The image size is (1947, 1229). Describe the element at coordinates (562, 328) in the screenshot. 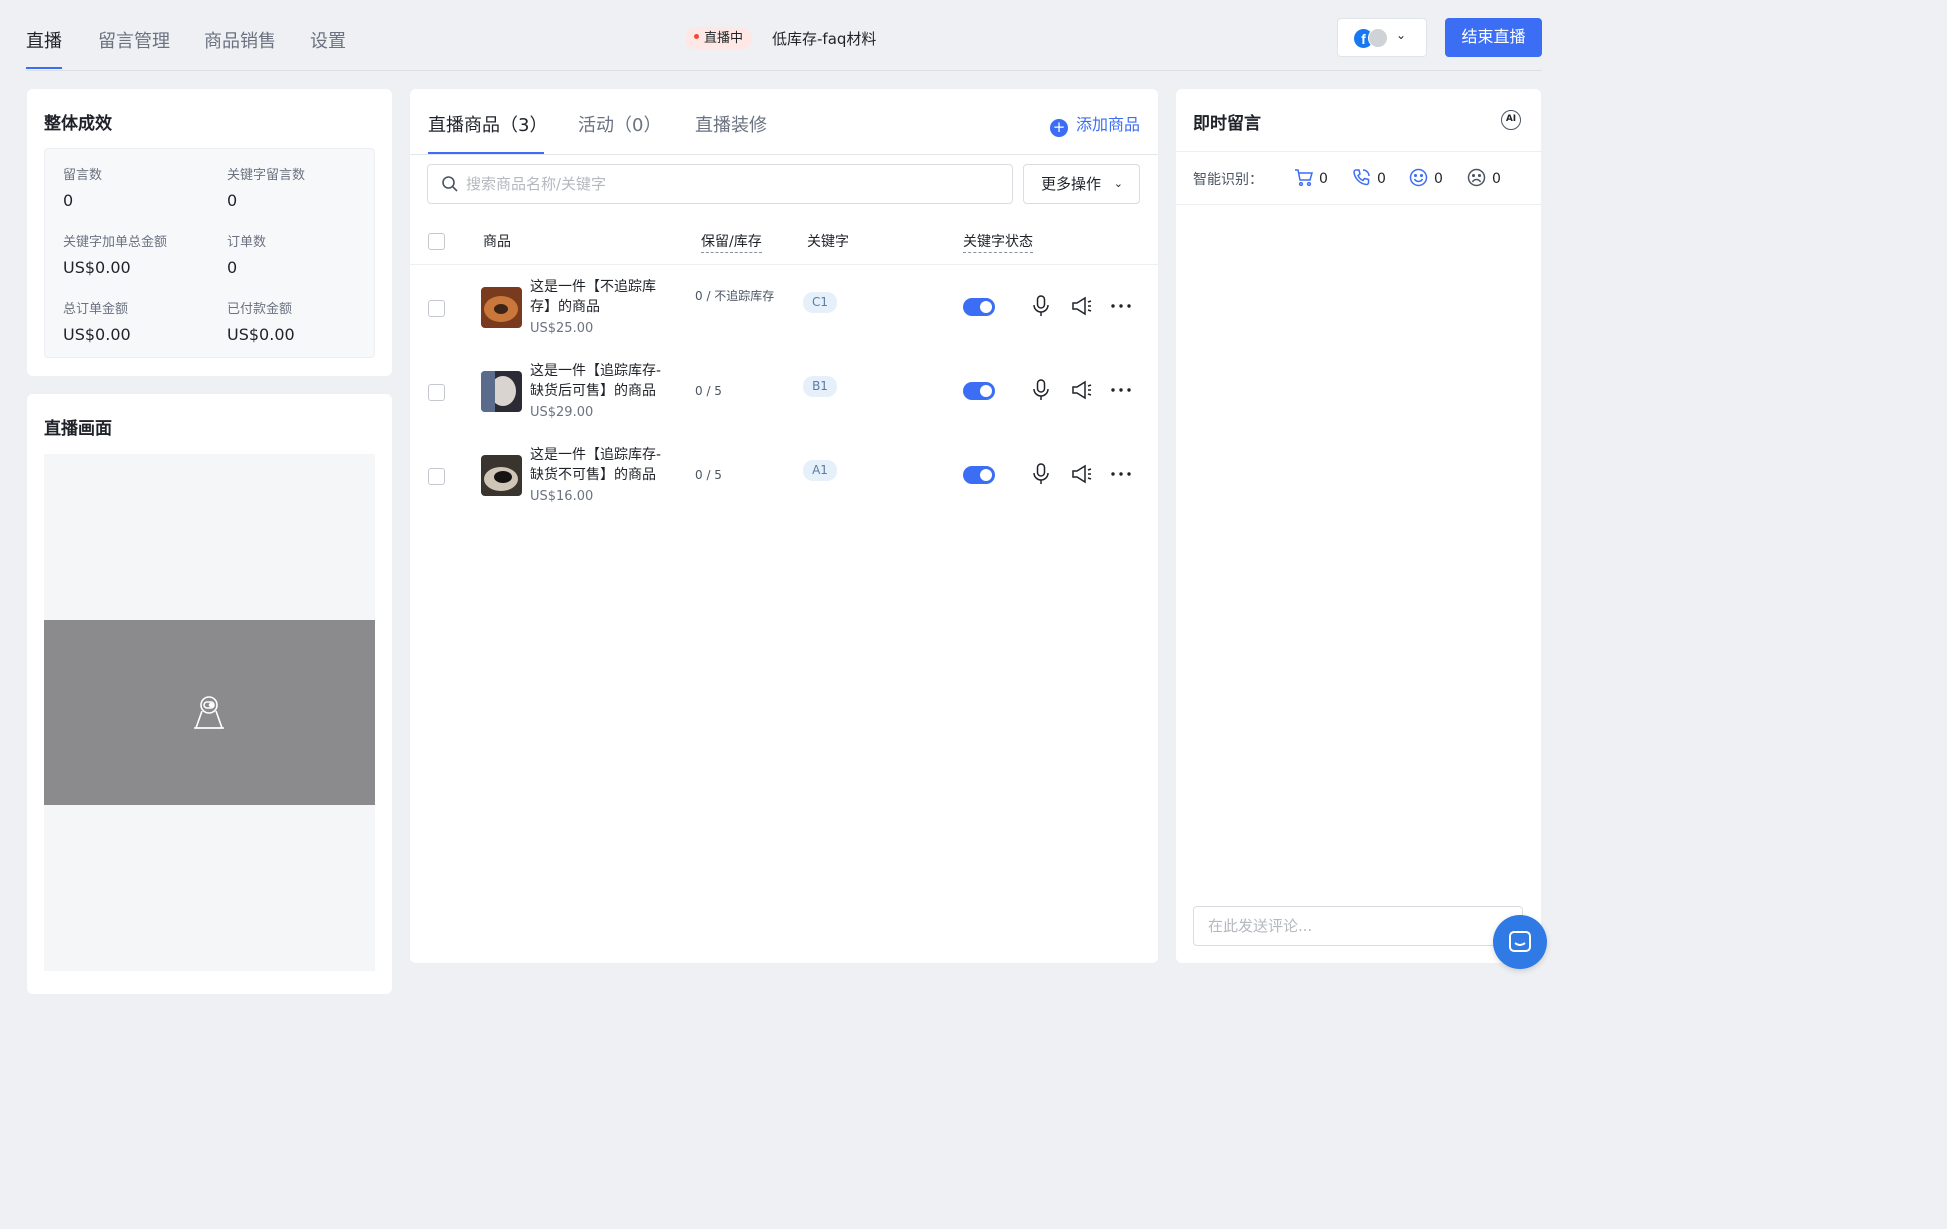

I see `product-price: US$25.00` at that location.